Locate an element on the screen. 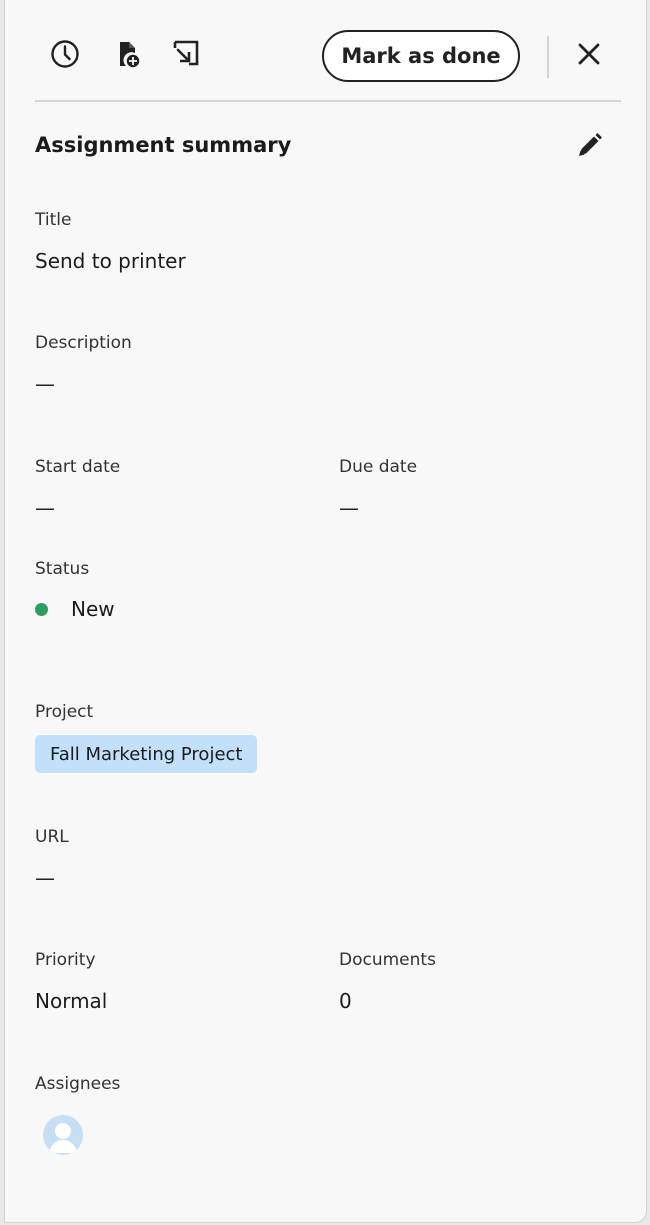 This screenshot has height=1225, width=650. project-label: Project is located at coordinates (64, 712).